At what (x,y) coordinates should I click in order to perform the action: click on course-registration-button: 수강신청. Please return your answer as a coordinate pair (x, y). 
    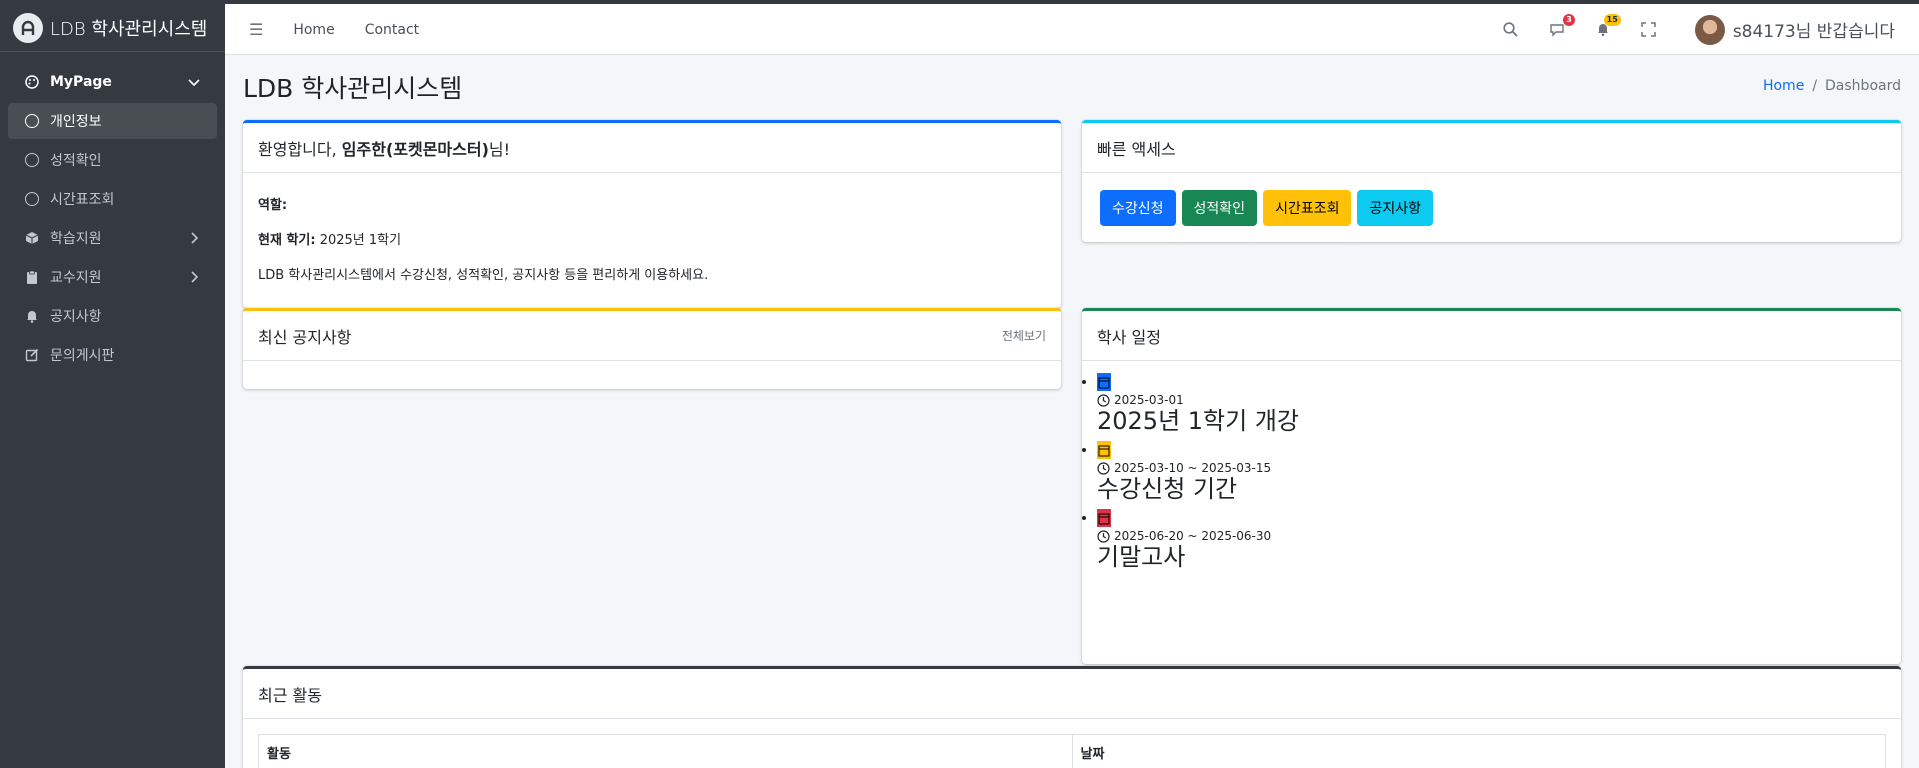
    Looking at the image, I should click on (1138, 208).